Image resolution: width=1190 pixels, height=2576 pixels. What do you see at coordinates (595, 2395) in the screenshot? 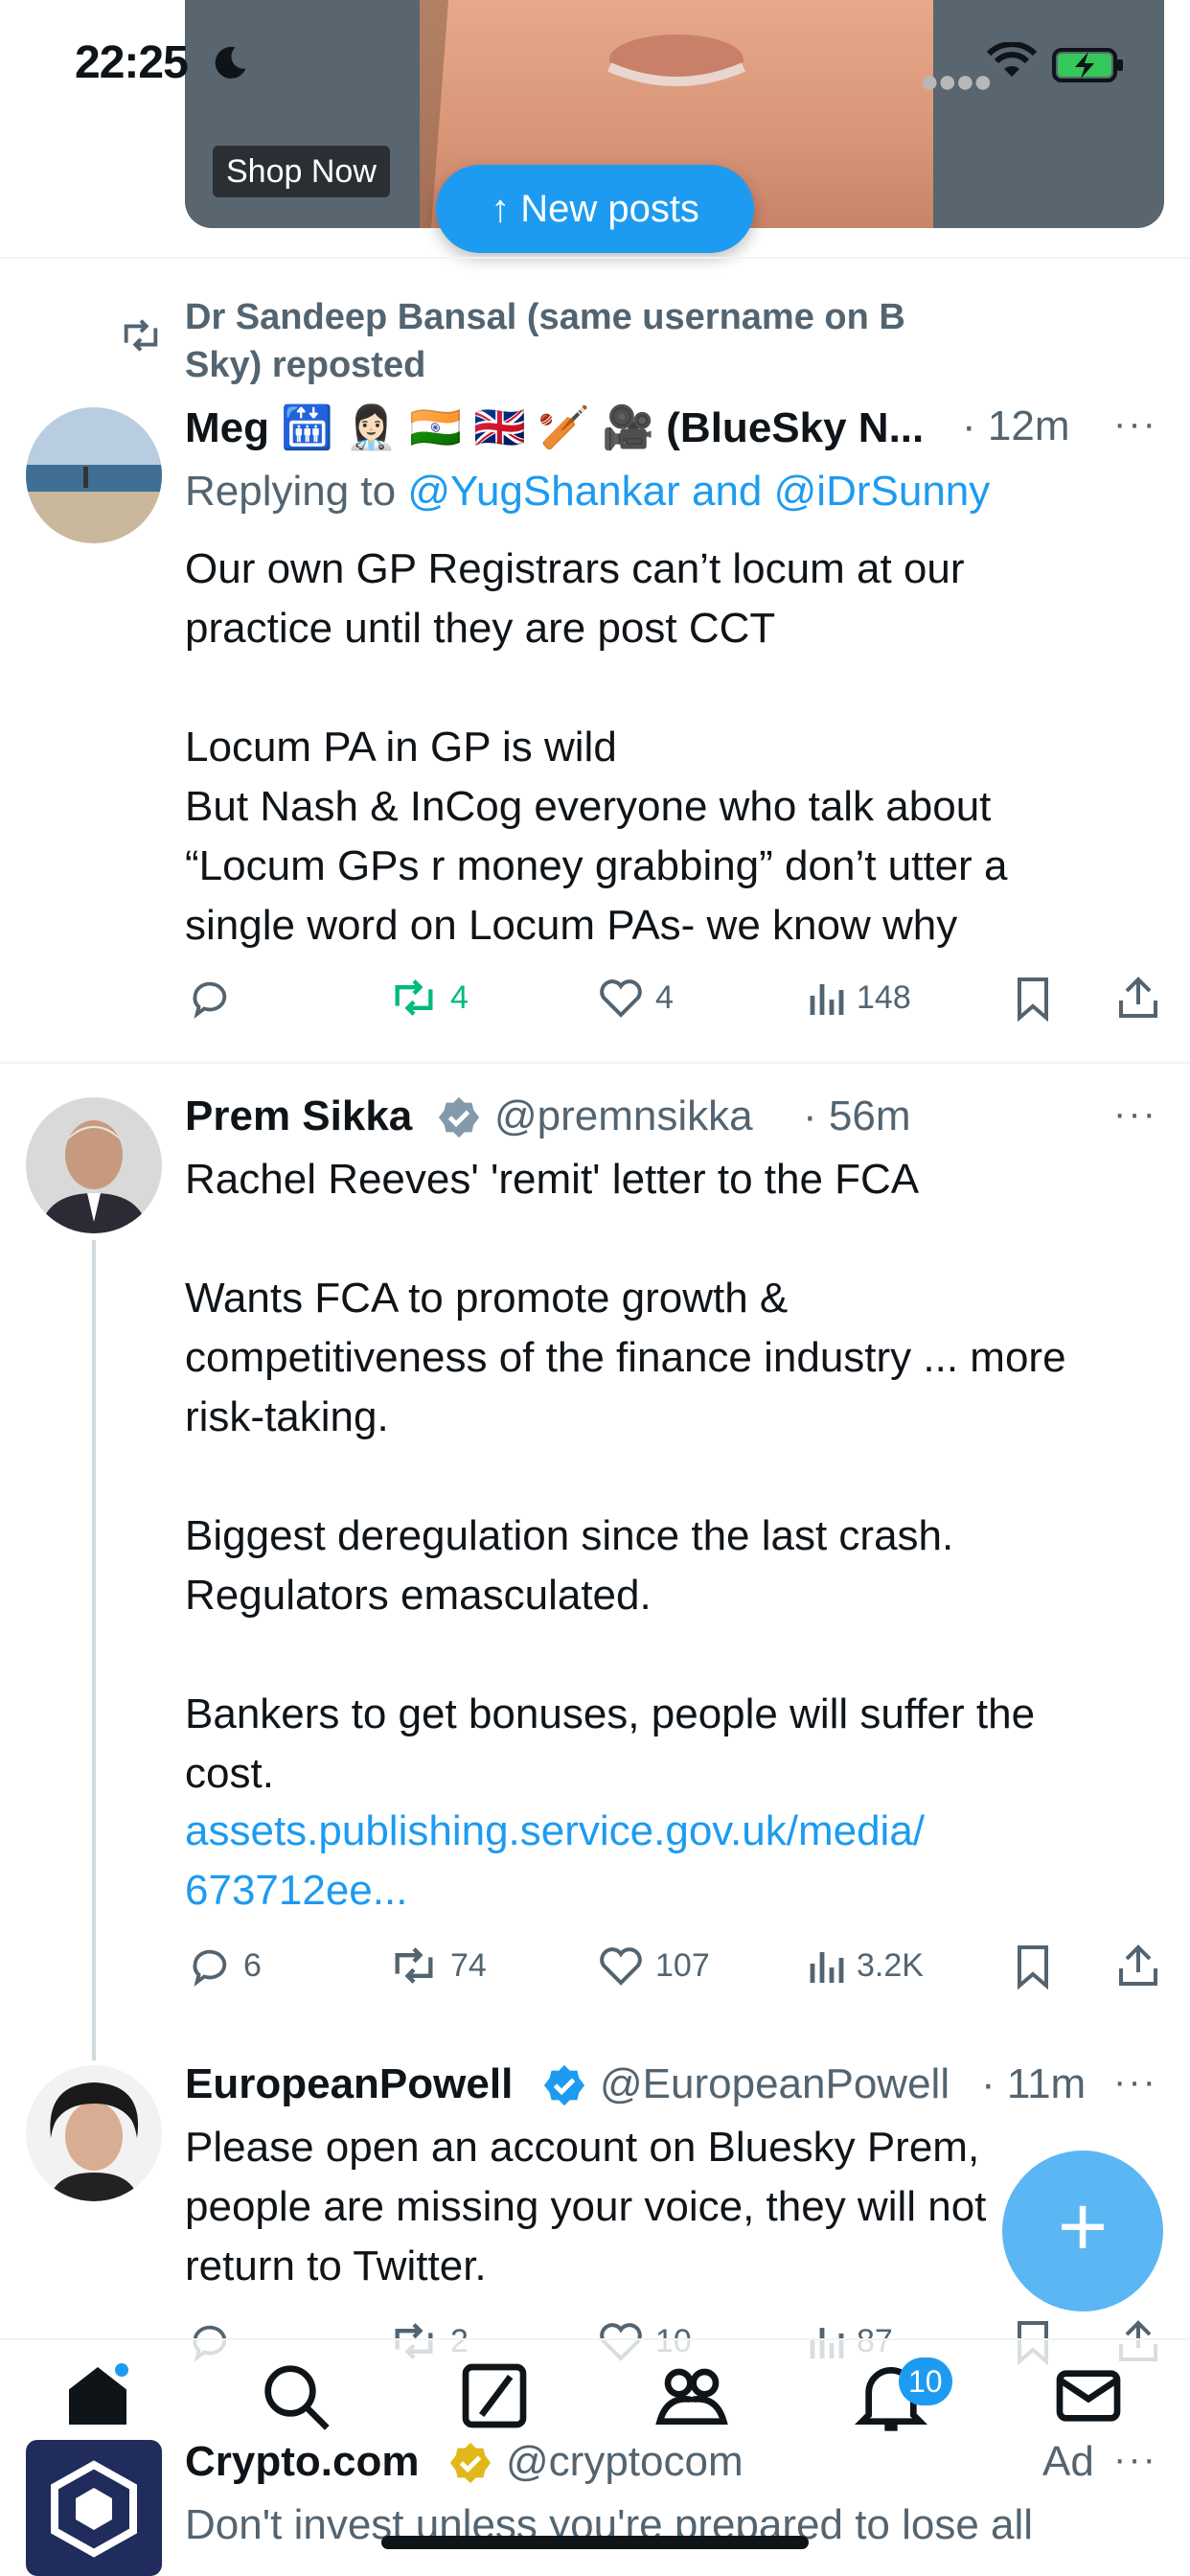
I see `bottom-navigation` at bounding box center [595, 2395].